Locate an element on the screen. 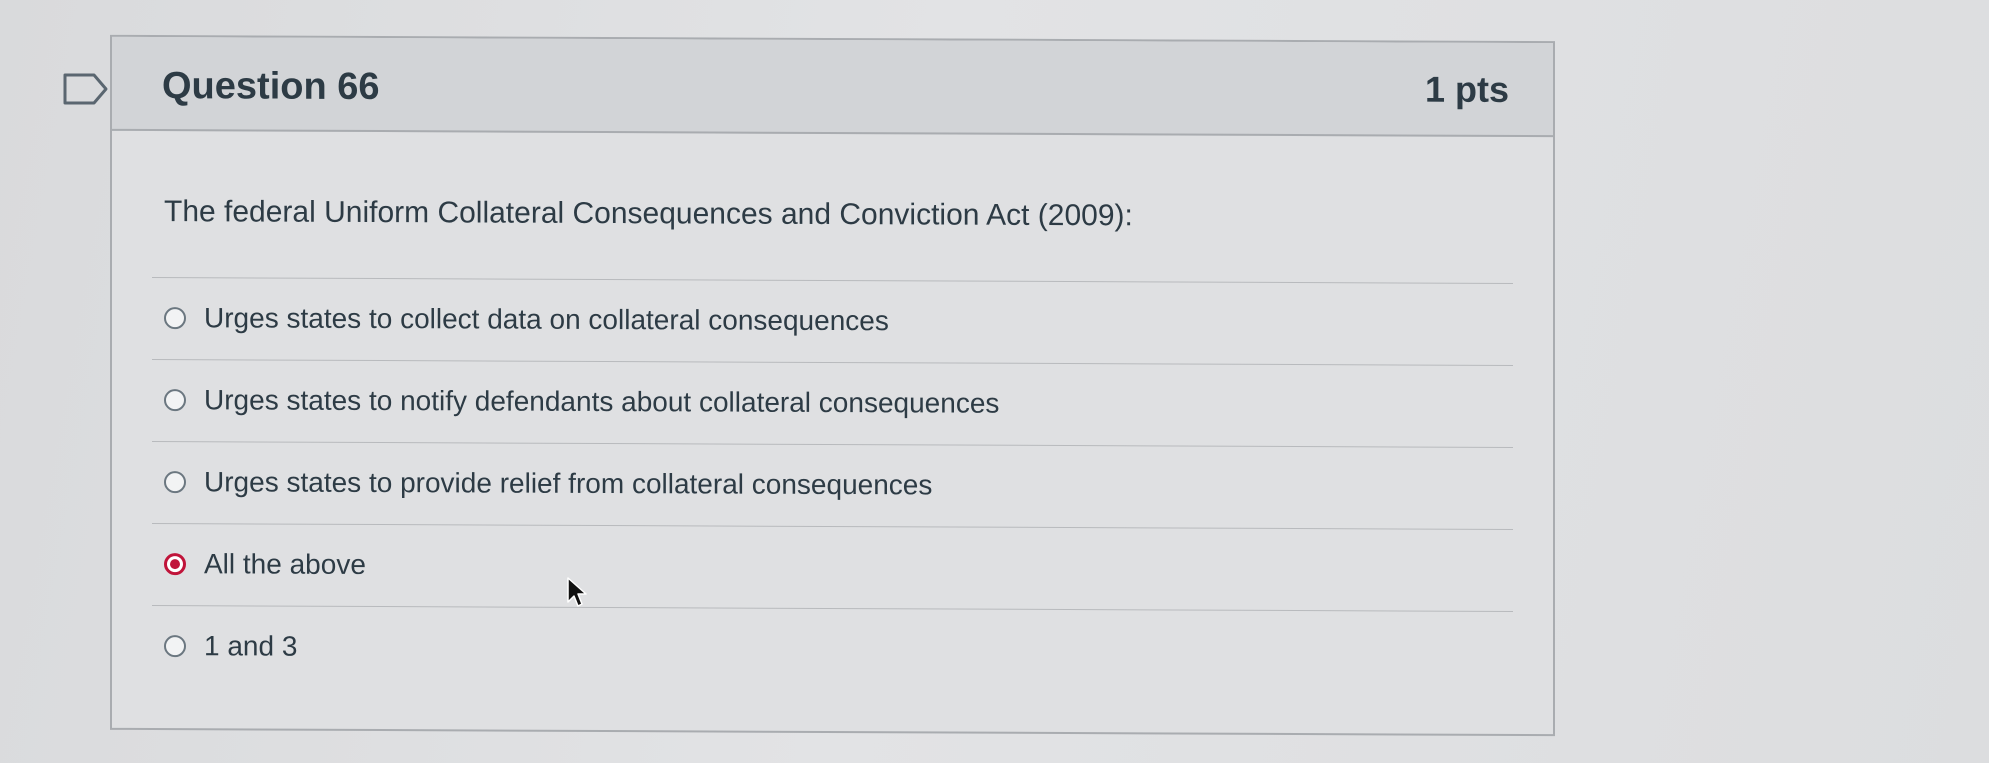  answer-option-5: 1 and 3 is located at coordinates (832, 649).